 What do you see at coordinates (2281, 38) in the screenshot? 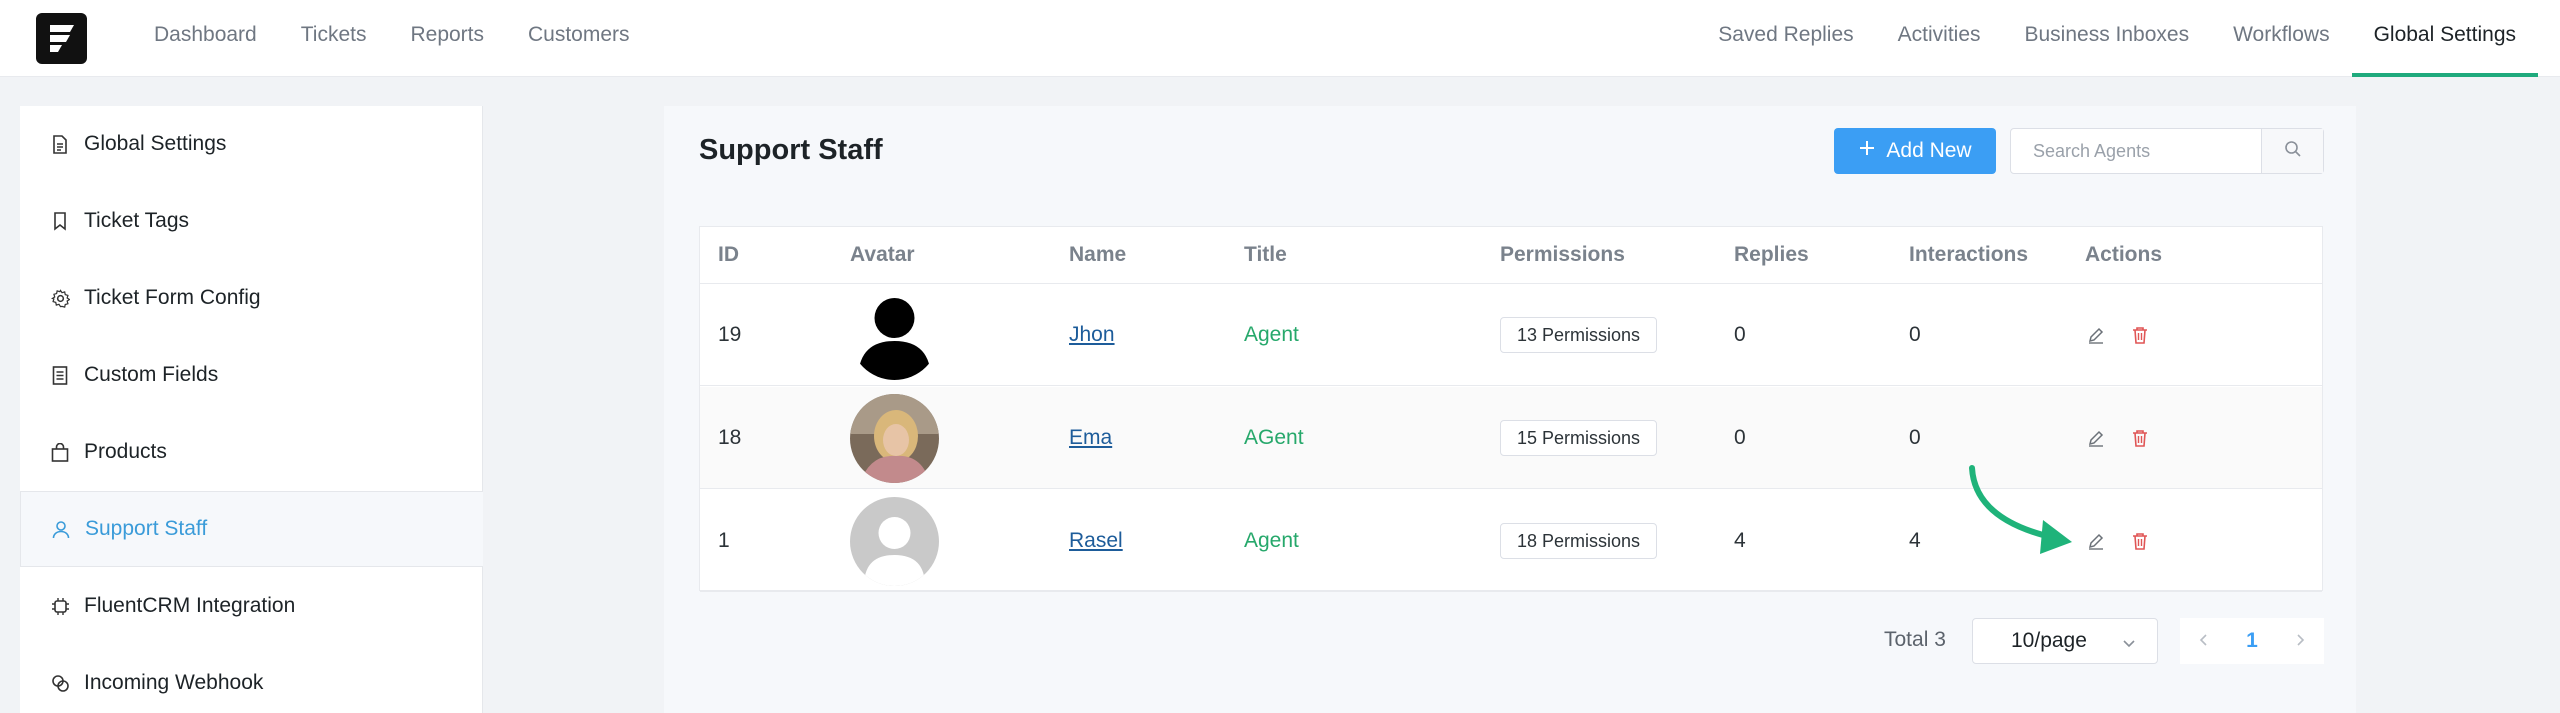
I see `nav-workflows: Workflows` at bounding box center [2281, 38].